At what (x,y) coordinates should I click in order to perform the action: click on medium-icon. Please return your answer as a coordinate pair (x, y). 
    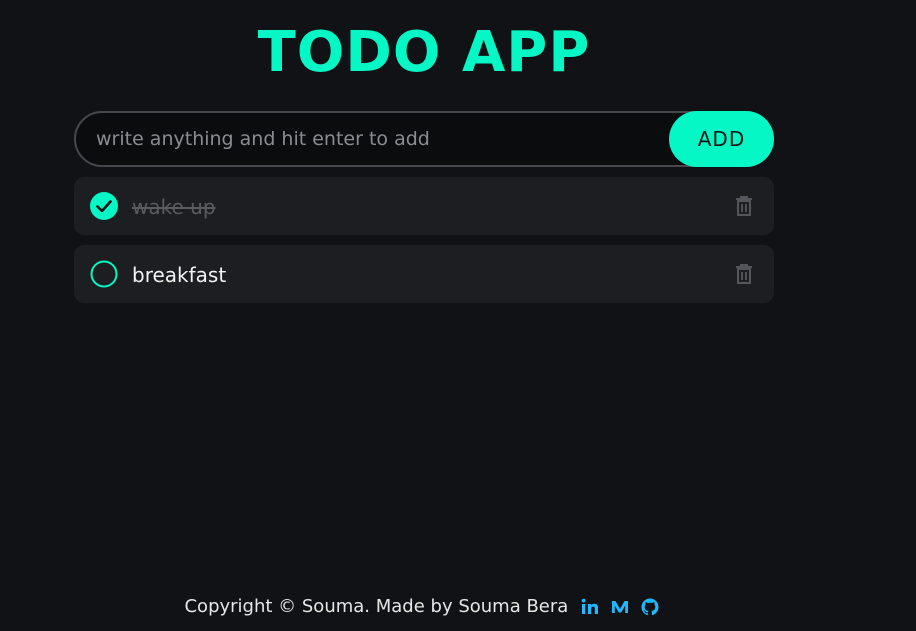
    Looking at the image, I should click on (620, 607).